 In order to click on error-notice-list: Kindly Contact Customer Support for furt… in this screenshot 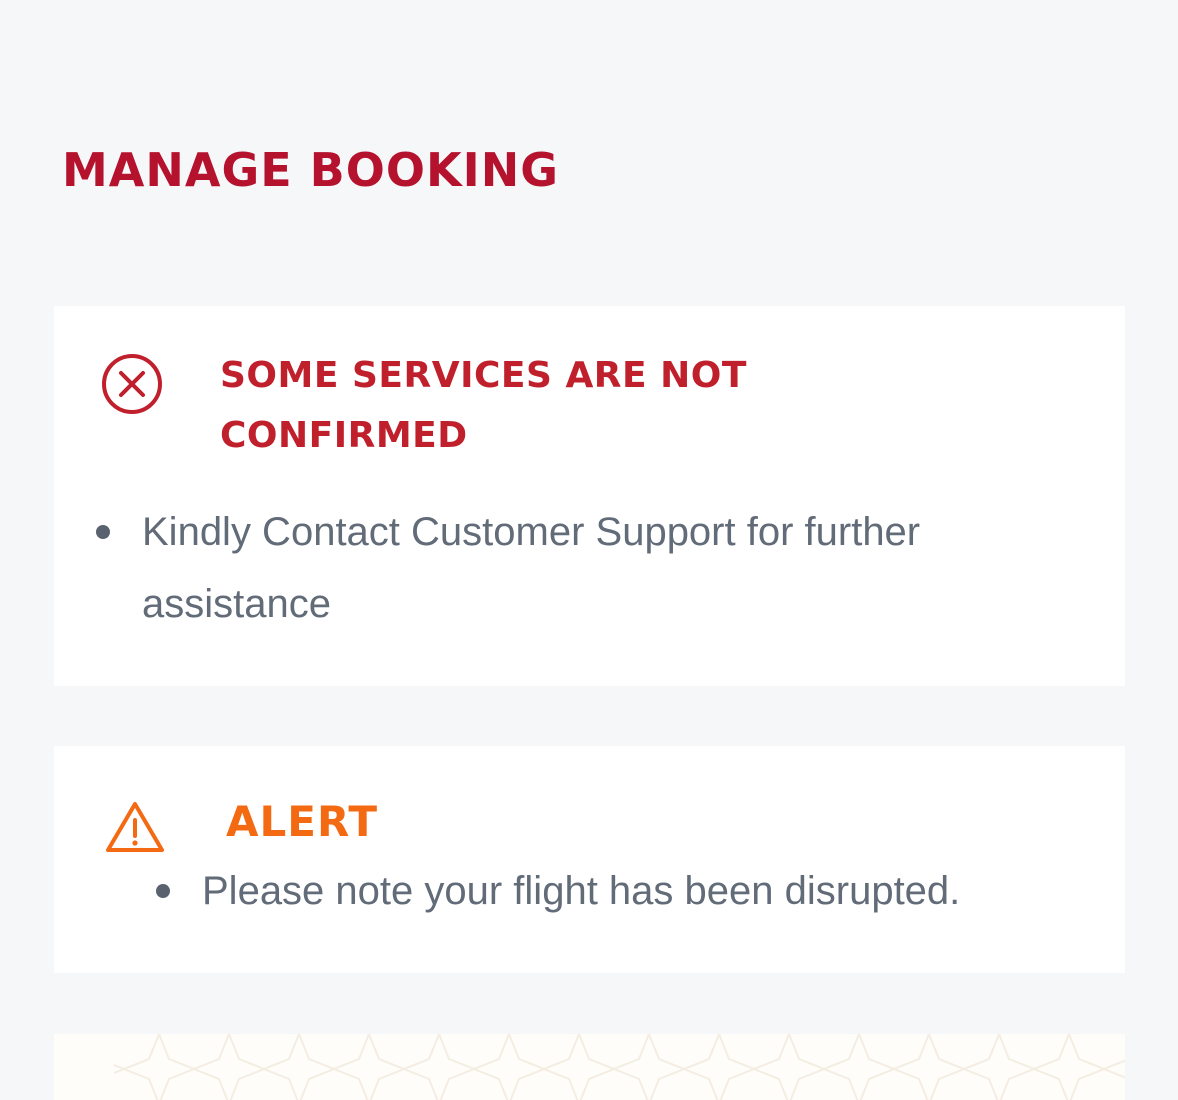, I will do `click(559, 568)`.